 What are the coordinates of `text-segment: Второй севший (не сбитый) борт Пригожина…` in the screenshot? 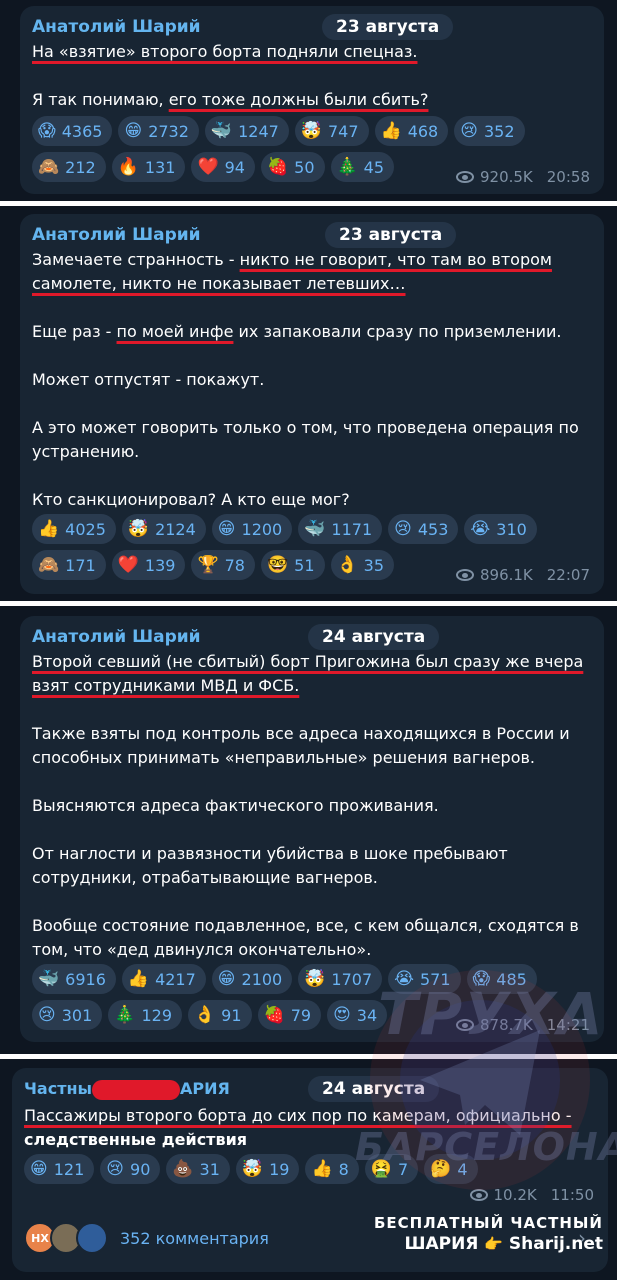 It's located at (308, 661).